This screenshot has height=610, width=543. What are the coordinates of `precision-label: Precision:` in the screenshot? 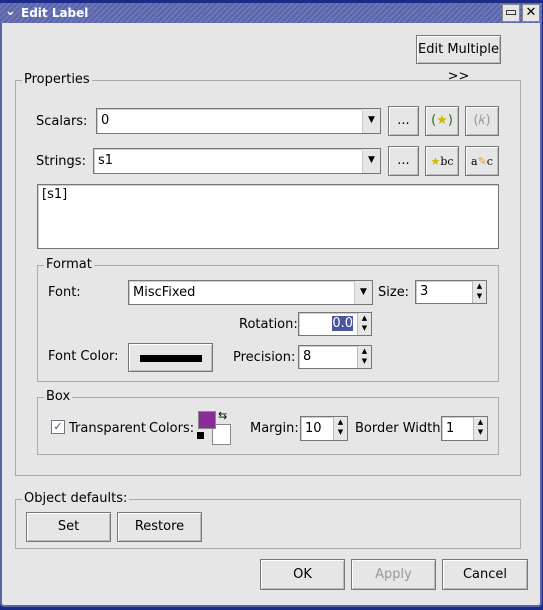 It's located at (264, 357).